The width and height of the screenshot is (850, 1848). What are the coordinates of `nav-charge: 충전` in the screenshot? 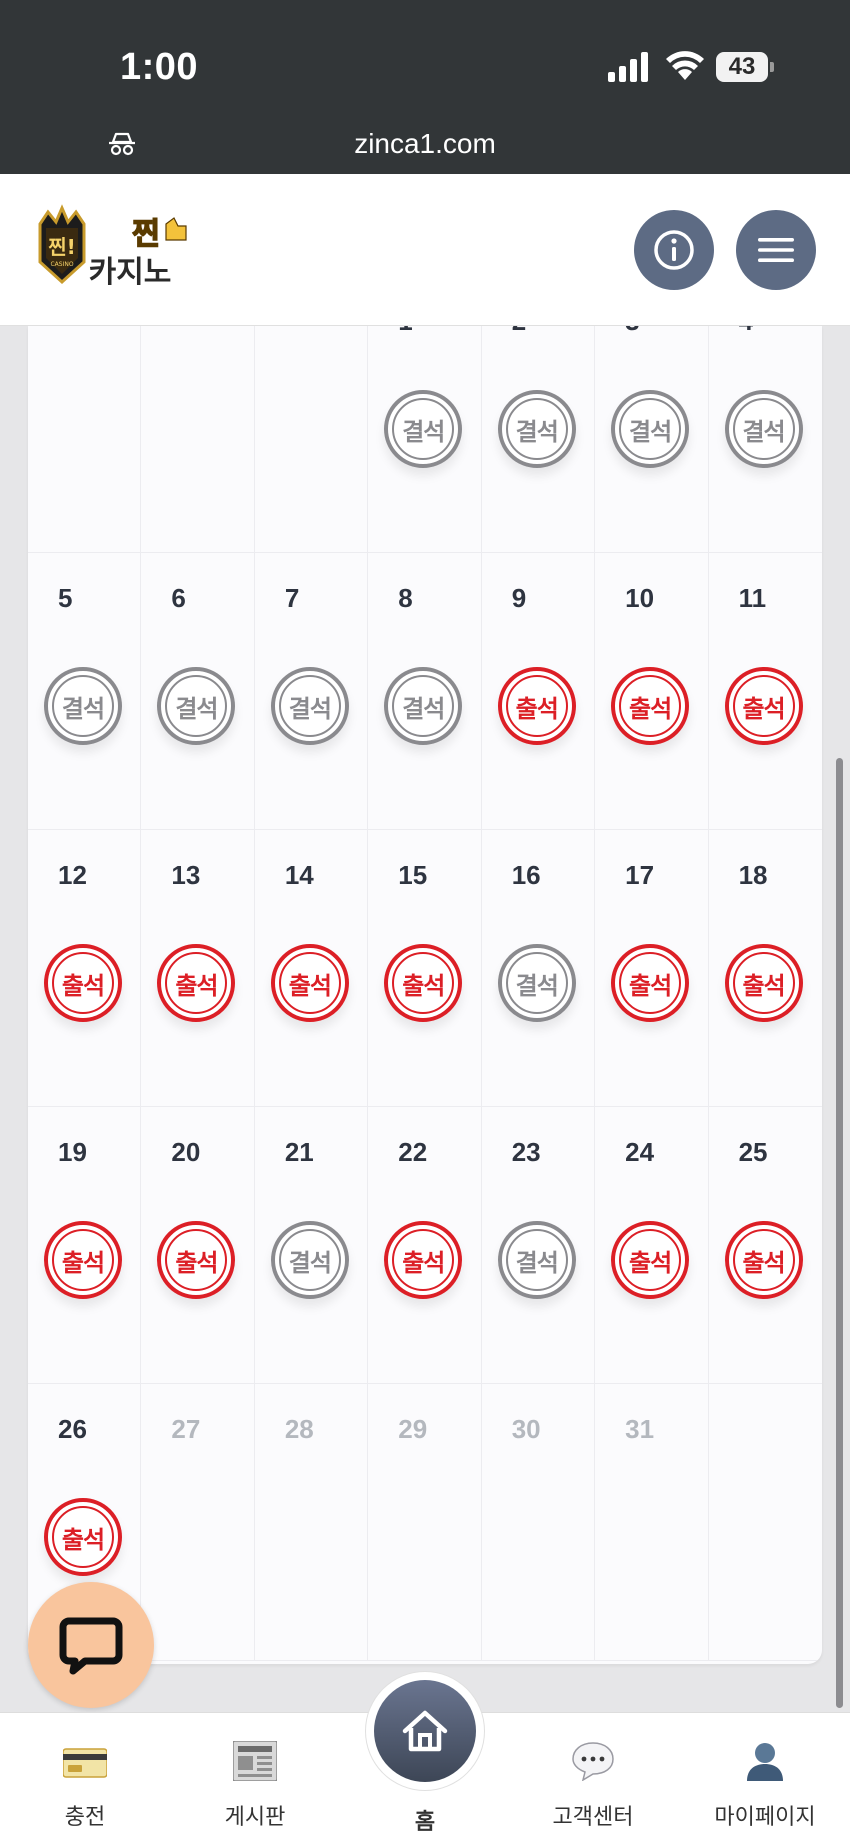 It's located at (85, 1780).